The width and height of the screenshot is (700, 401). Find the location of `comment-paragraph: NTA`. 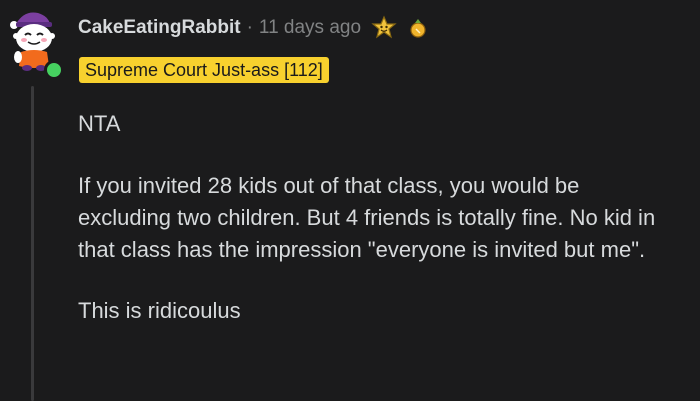

comment-paragraph: NTA is located at coordinates (99, 123).